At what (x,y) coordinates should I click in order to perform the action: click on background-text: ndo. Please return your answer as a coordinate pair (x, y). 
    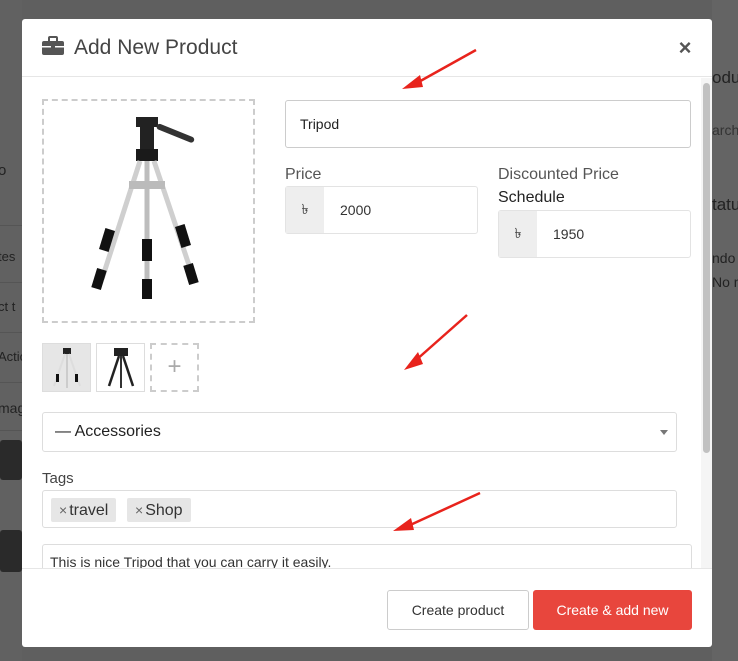
    Looking at the image, I should click on (724, 258).